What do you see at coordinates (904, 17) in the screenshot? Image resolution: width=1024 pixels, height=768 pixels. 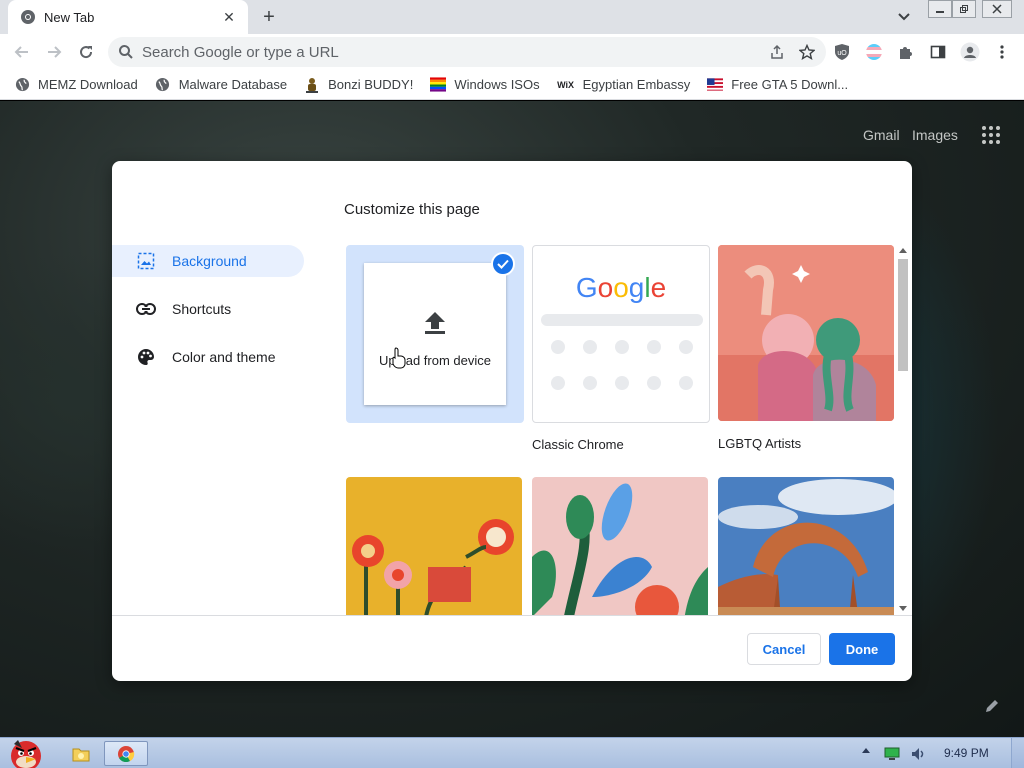 I see `tab-search-chevron-icon` at bounding box center [904, 17].